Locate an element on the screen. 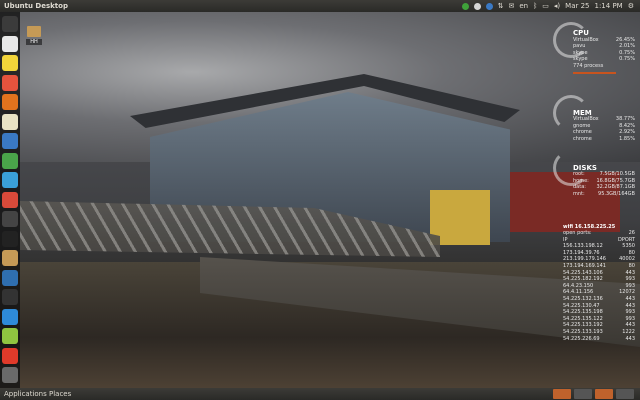 Image resolution: width=640 pixels, height=400 pixels. disk-name: mnt: is located at coordinates (579, 193).